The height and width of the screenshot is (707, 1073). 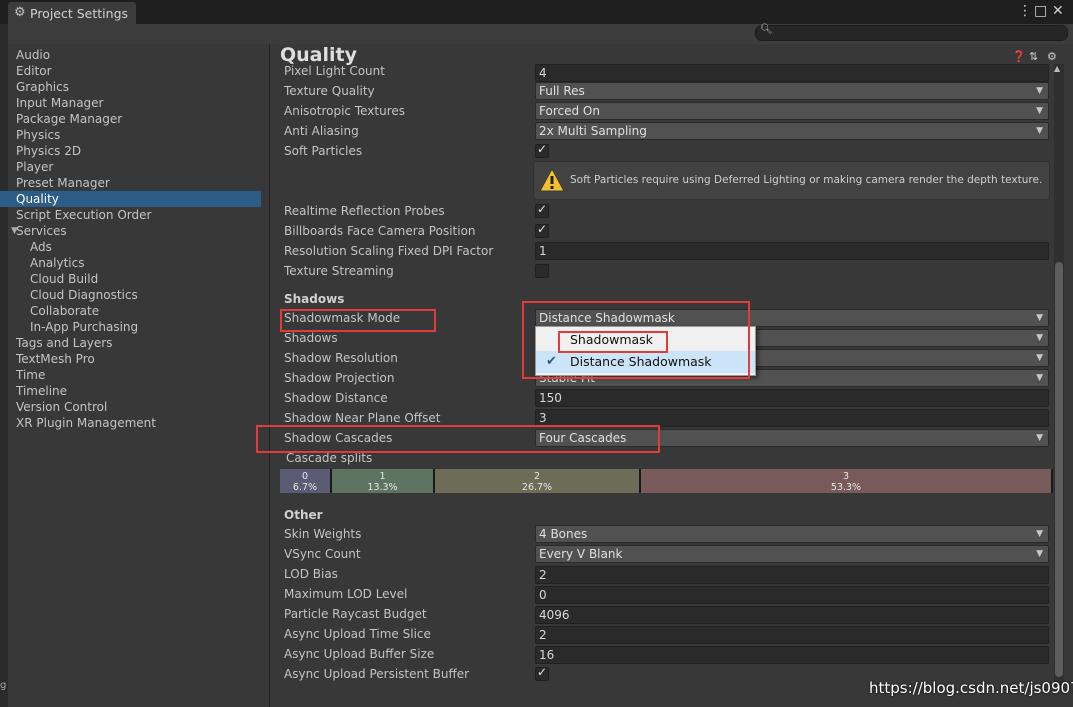 What do you see at coordinates (357, 634) in the screenshot?
I see `async-time-slice-label: Async Upload Time Slice` at bounding box center [357, 634].